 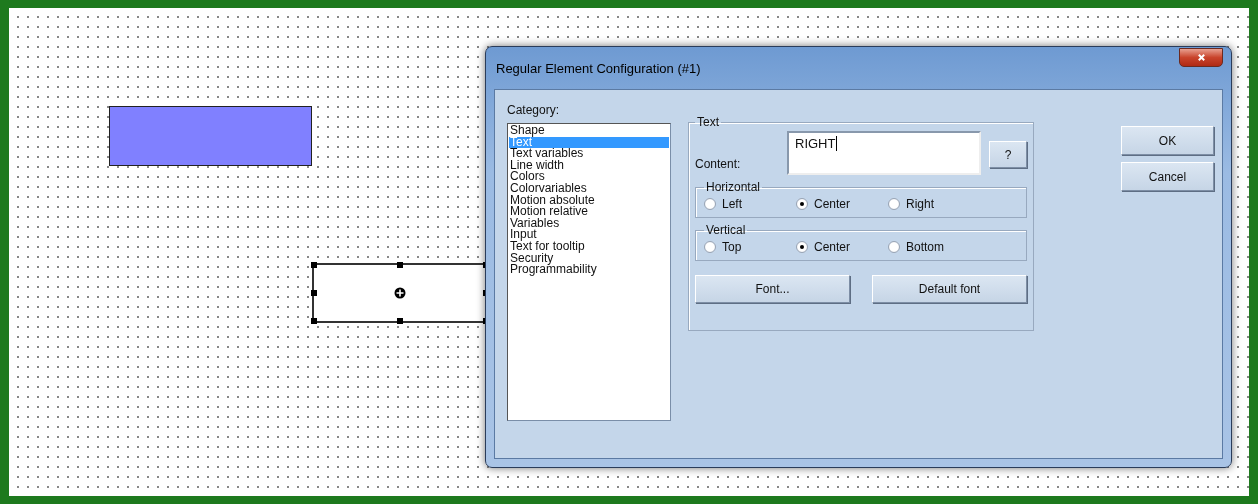 I want to click on group-title: Horizontal, so click(x=733, y=187).